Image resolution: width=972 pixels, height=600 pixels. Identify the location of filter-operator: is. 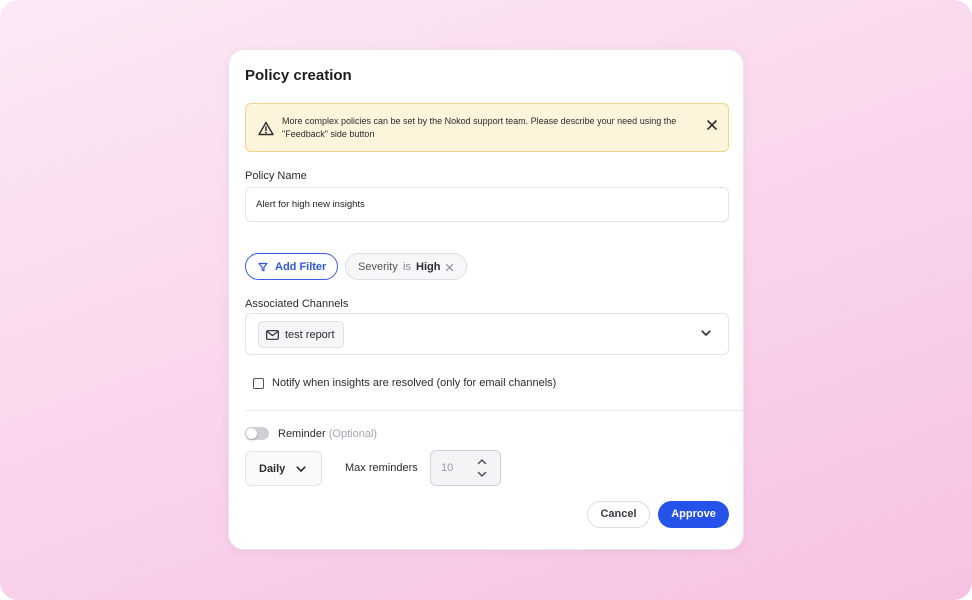
(407, 267).